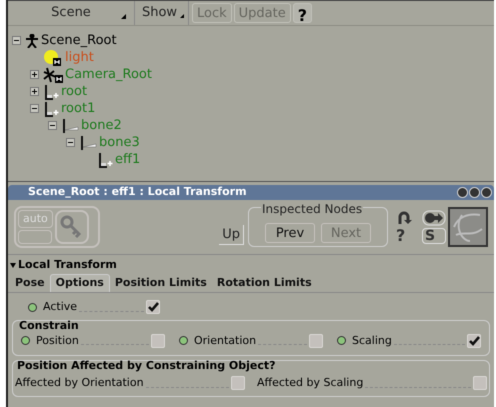 The image size is (496, 407). I want to click on group-title: Position Affected by Constraining Object?, so click(146, 366).